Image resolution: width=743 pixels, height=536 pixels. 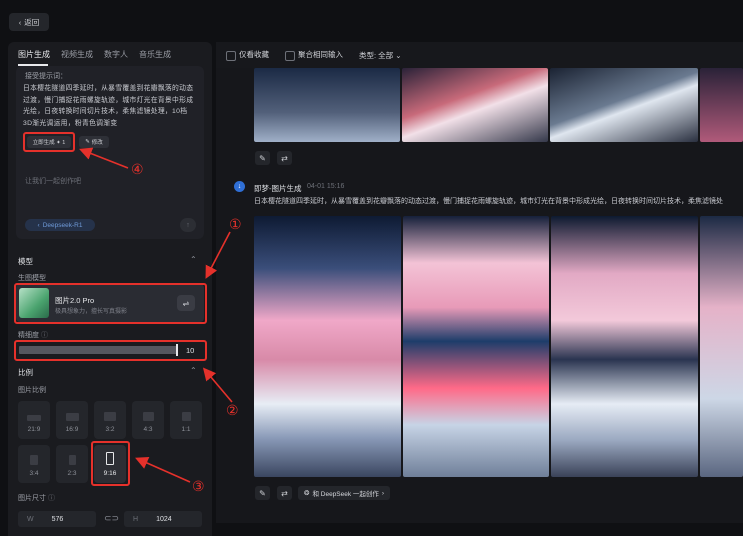 I want to click on annotation-1: ①, so click(x=235, y=224).